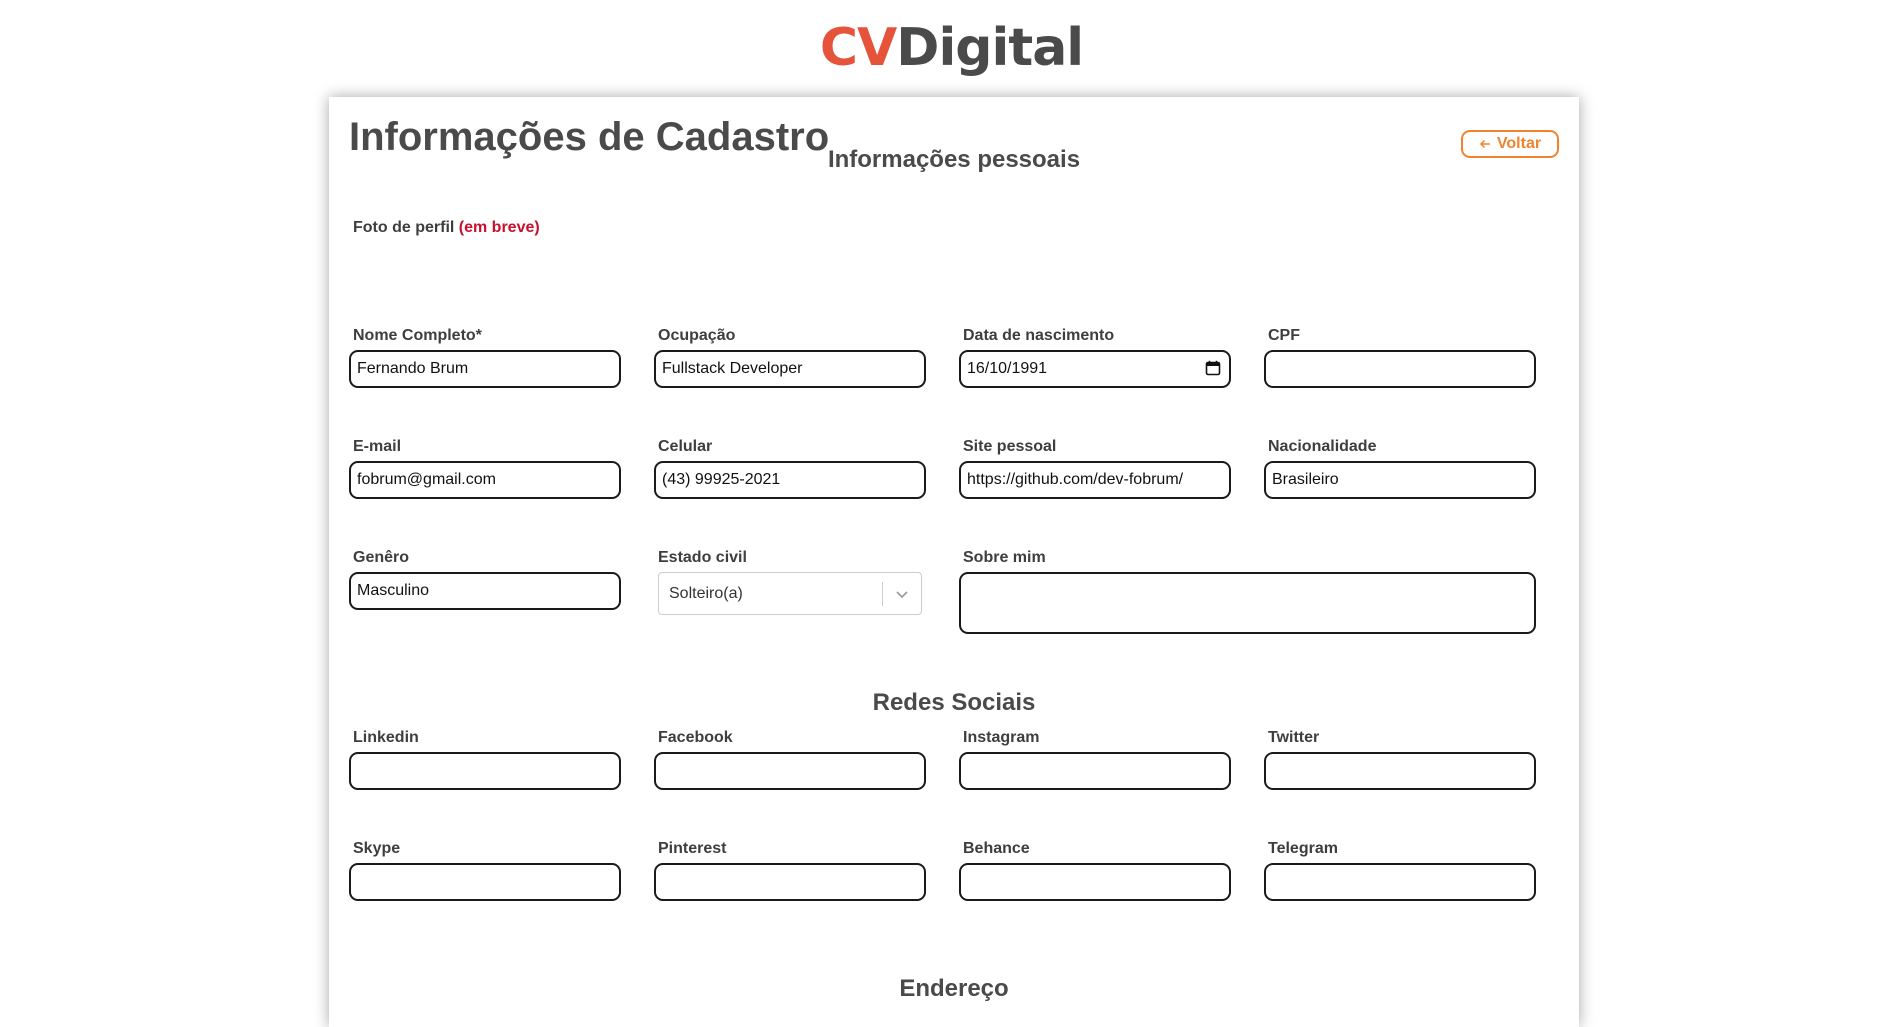 The image size is (1903, 1027). What do you see at coordinates (485, 771) in the screenshot?
I see `linkedin-input` at bounding box center [485, 771].